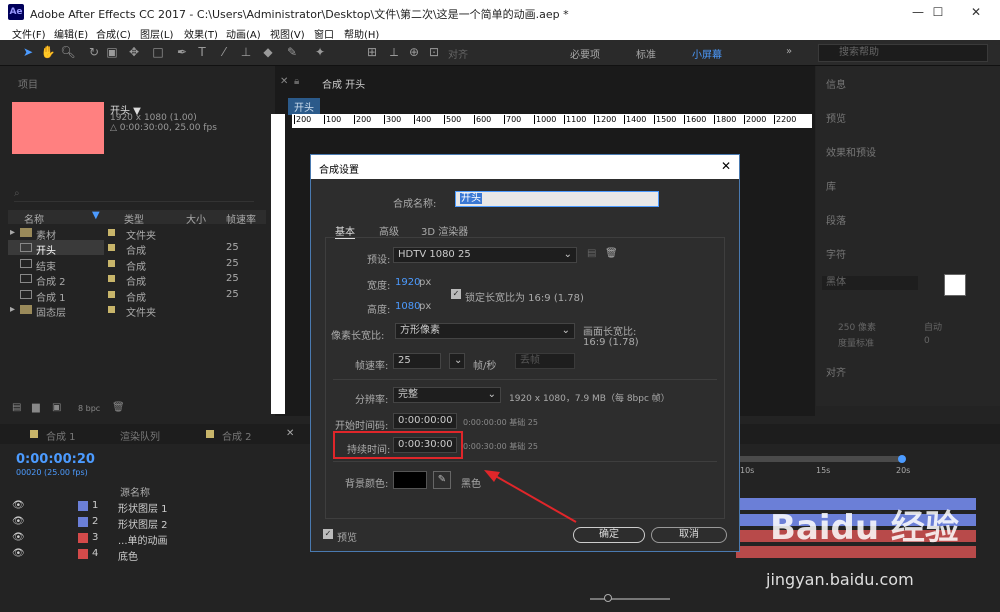 Image resolution: width=1000 pixels, height=612 pixels. Describe the element at coordinates (836, 219) in the screenshot. I see `paragraph-panel-tab: 段落` at that location.